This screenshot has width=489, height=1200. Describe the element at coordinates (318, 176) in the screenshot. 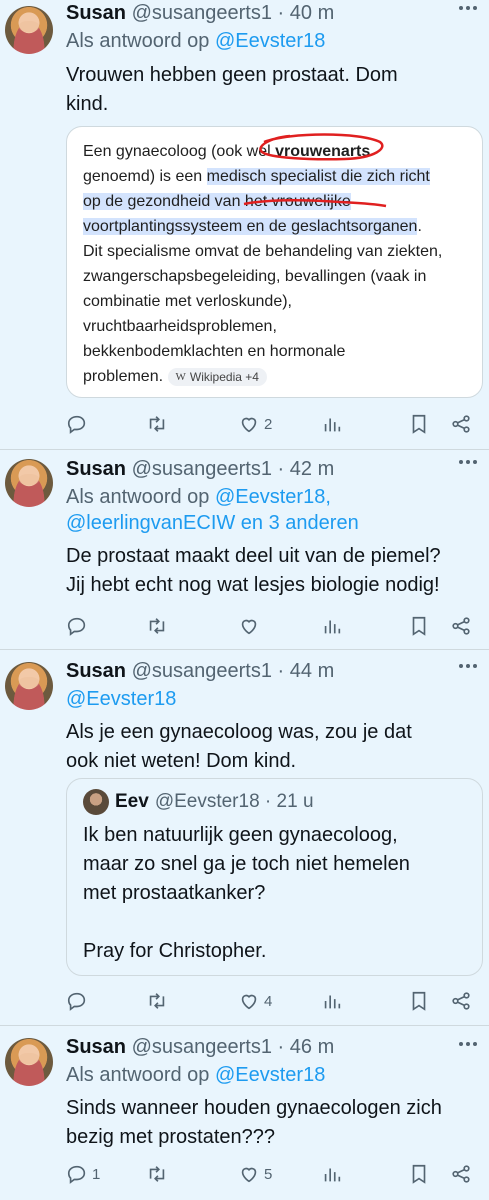

I see `highlighted-text: medisch specialist die zich richt` at that location.